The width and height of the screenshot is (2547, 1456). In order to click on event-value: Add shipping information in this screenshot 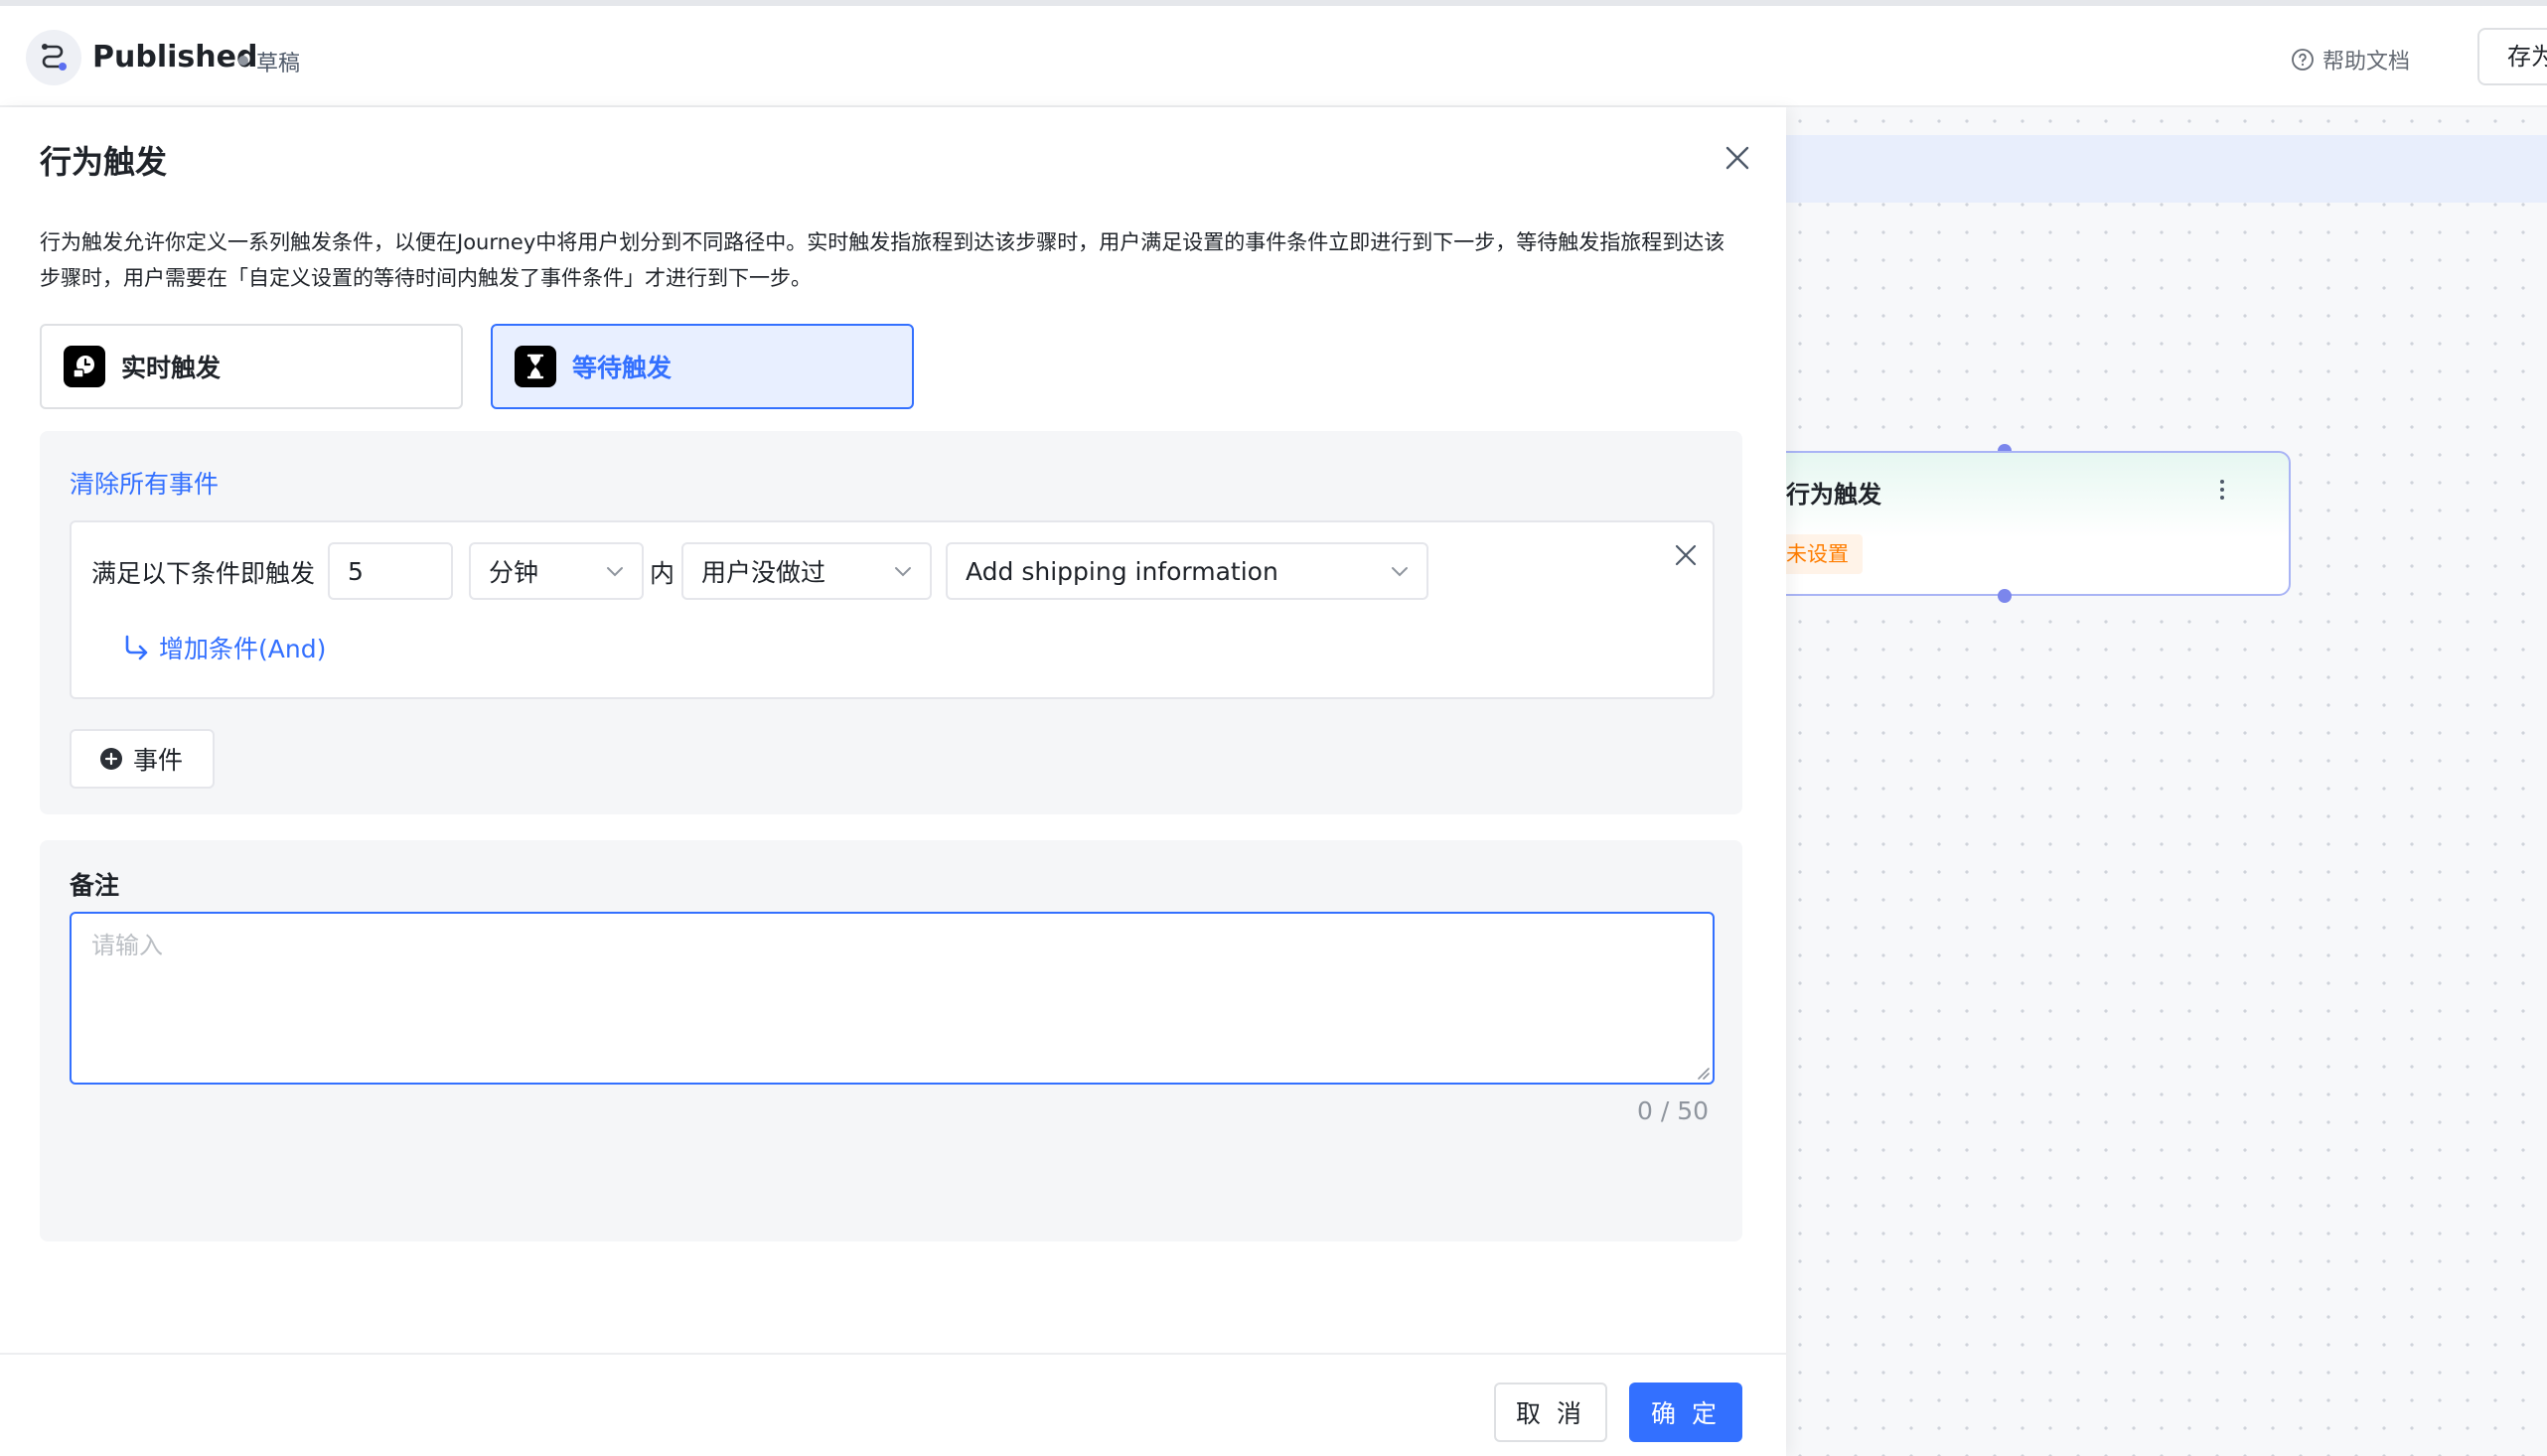, I will do `click(1122, 571)`.